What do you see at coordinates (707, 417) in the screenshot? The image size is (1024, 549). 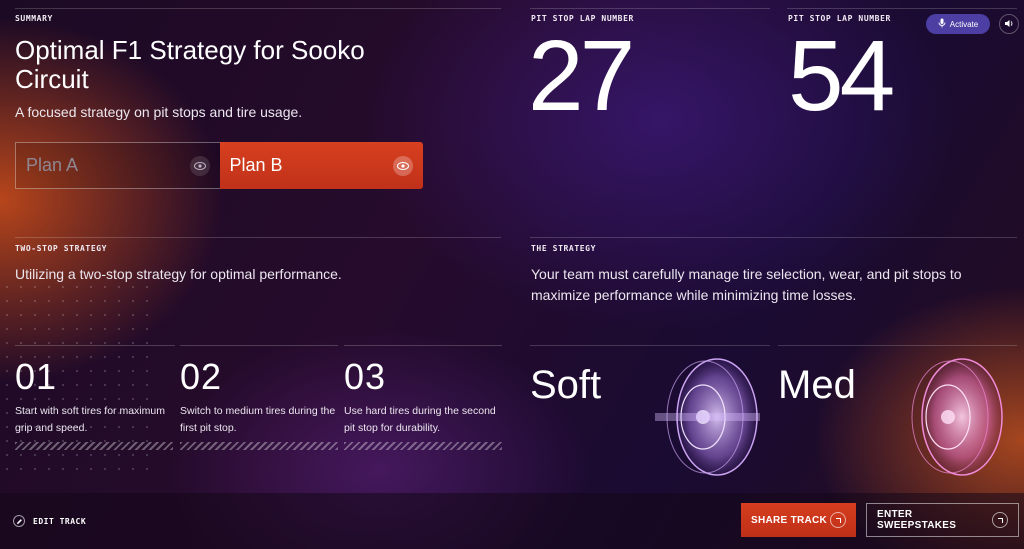 I see `soft-tire-image` at bounding box center [707, 417].